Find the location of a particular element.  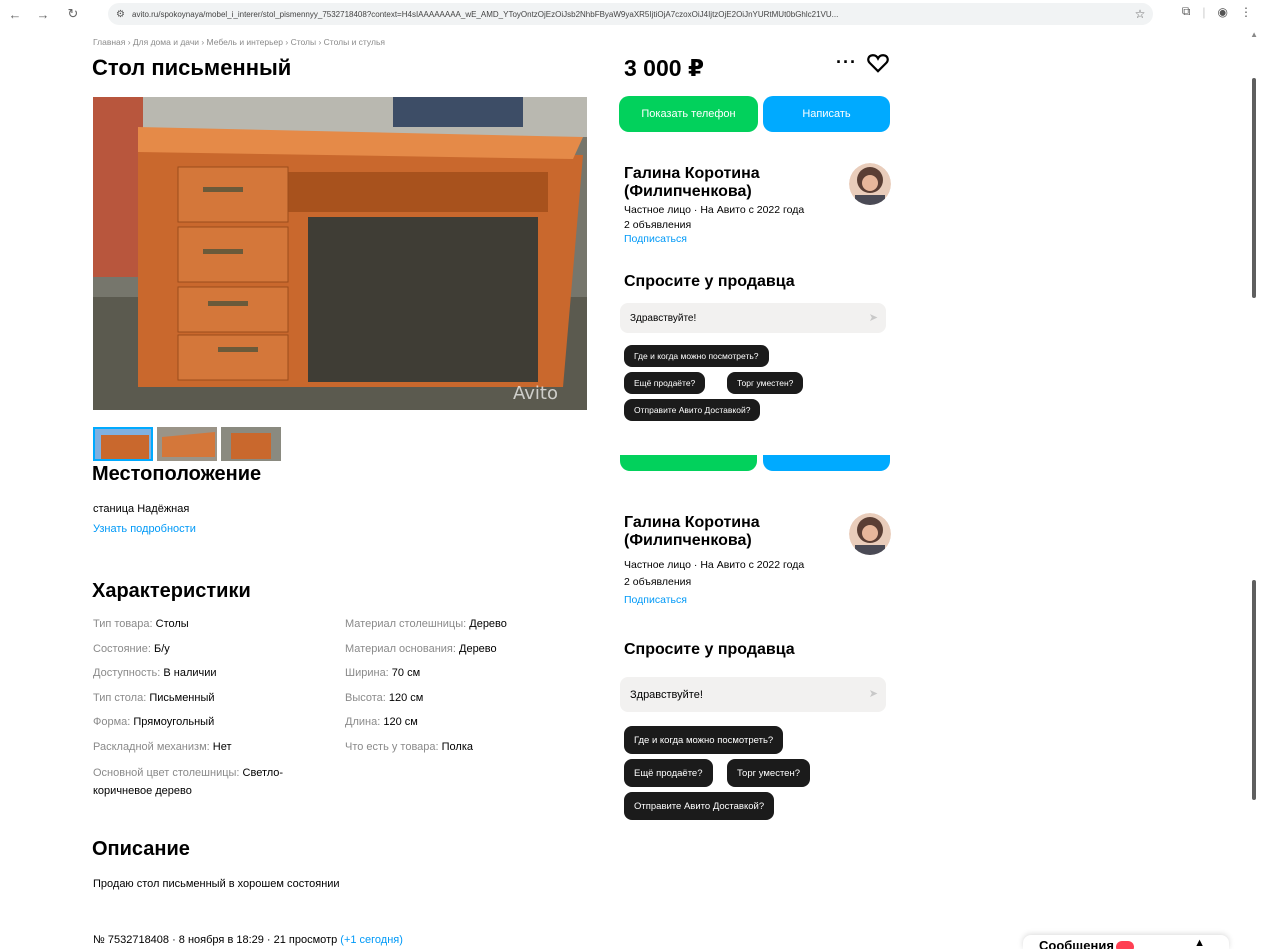

write-message-button: Написать is located at coordinates (826, 114).